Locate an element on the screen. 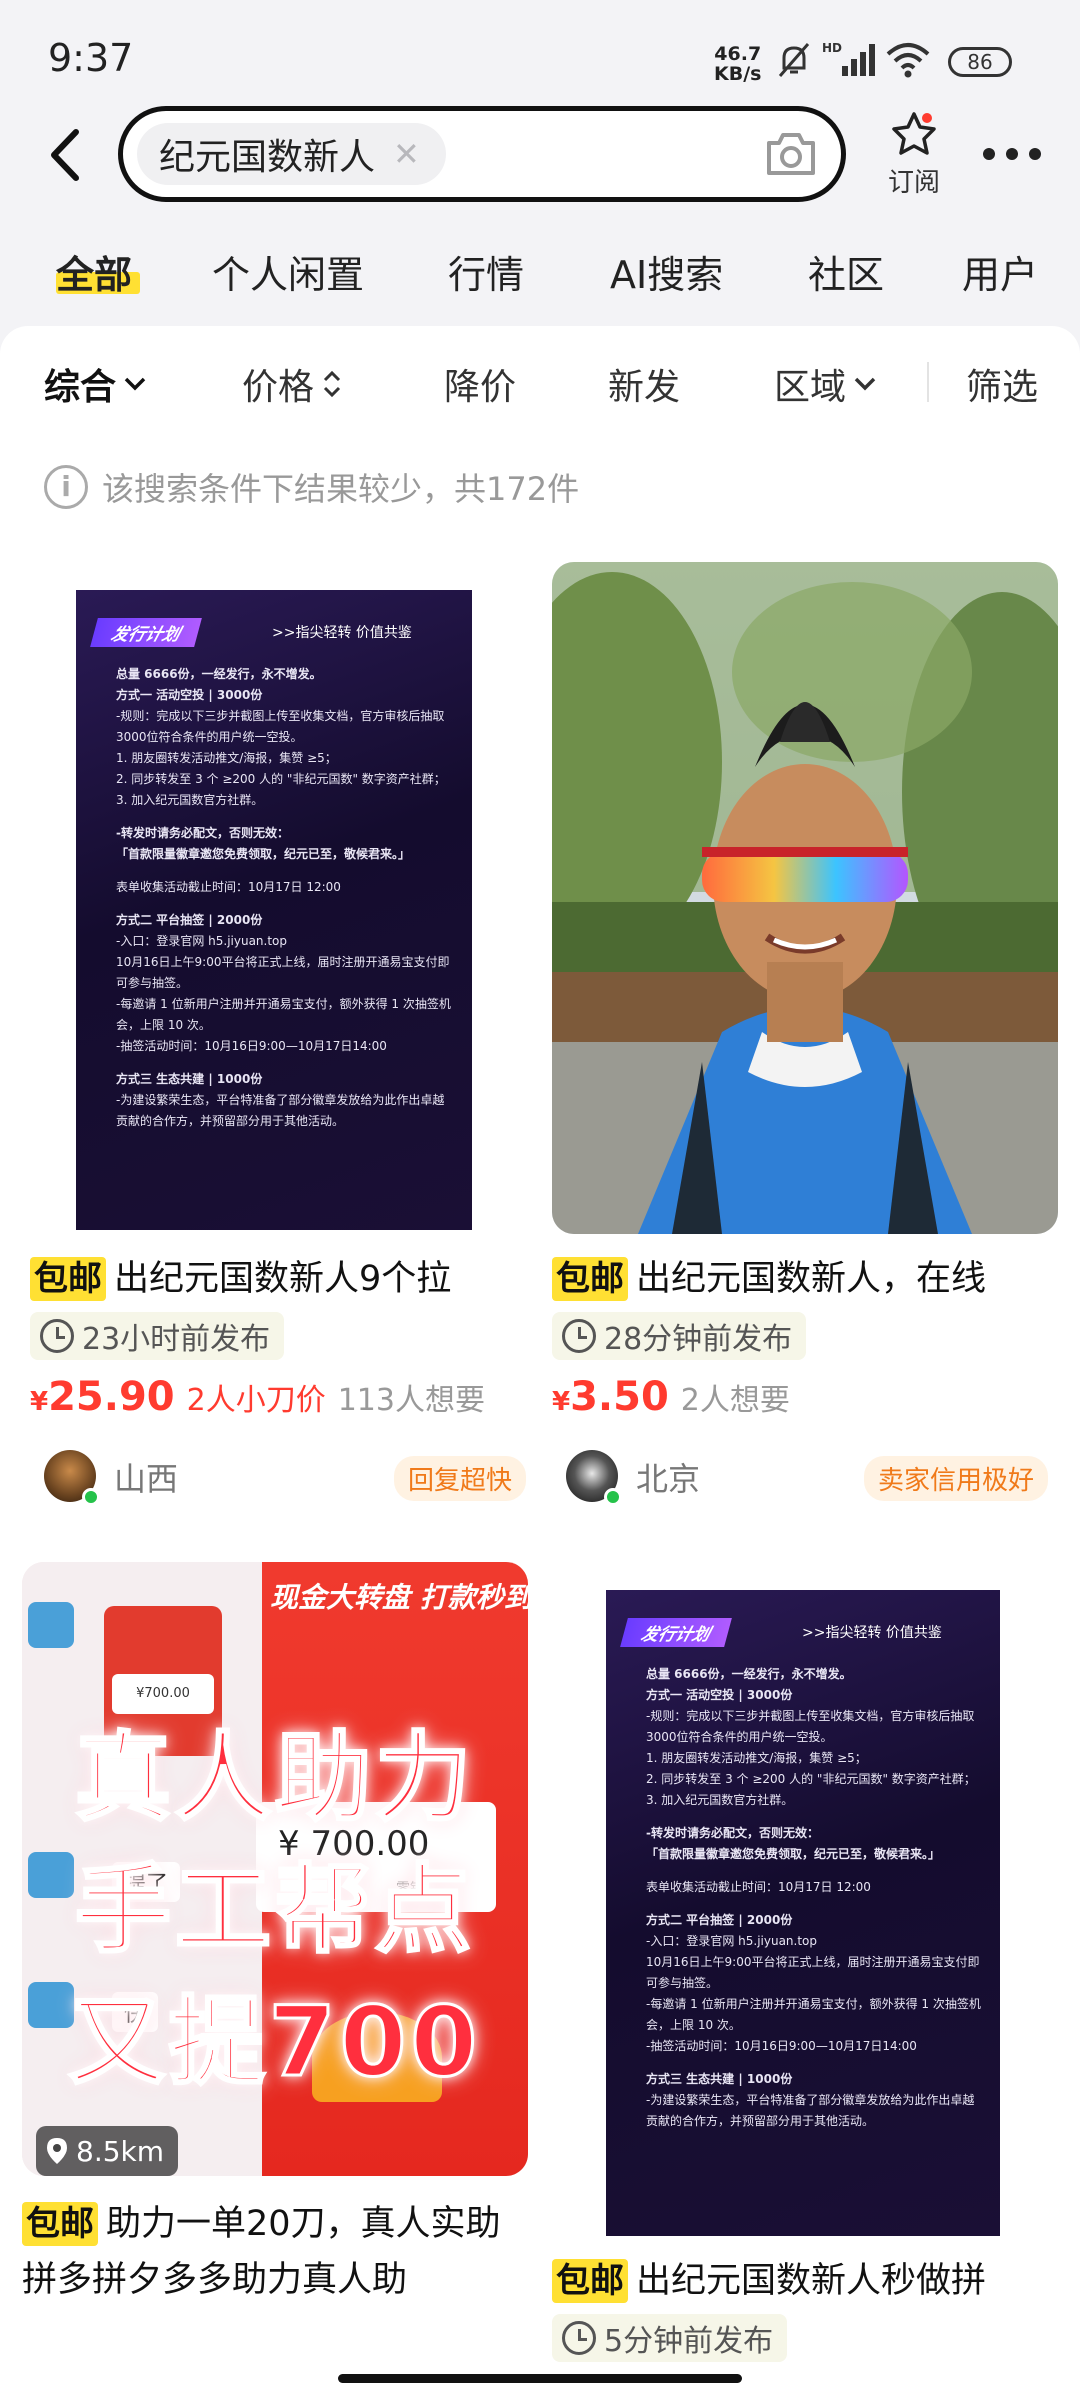  wants-count: 113人想要 is located at coordinates (411, 1400).